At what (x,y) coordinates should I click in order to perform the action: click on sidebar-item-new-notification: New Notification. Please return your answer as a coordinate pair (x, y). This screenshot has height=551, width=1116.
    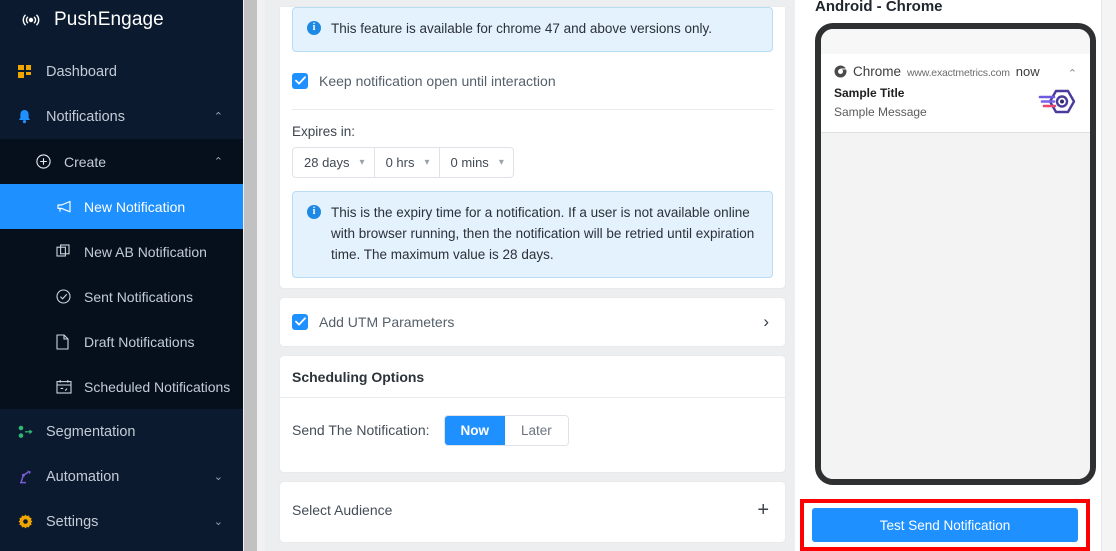
    Looking at the image, I should click on (121, 206).